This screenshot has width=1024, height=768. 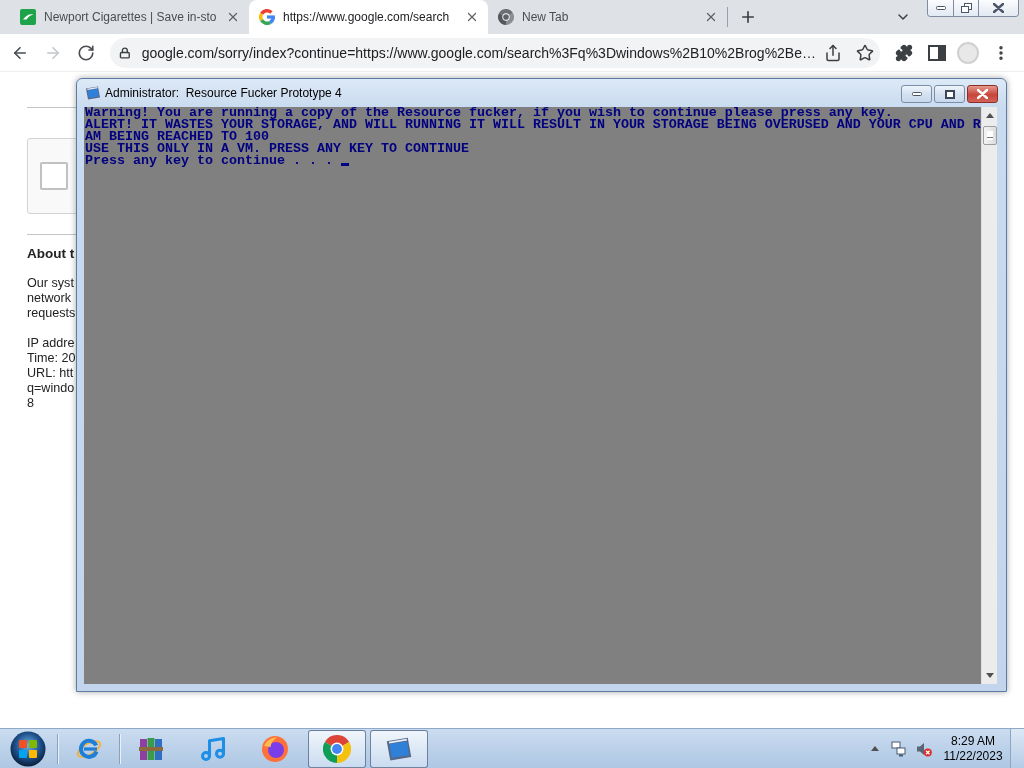 What do you see at coordinates (989, 135) in the screenshot?
I see `scroll-thumb` at bounding box center [989, 135].